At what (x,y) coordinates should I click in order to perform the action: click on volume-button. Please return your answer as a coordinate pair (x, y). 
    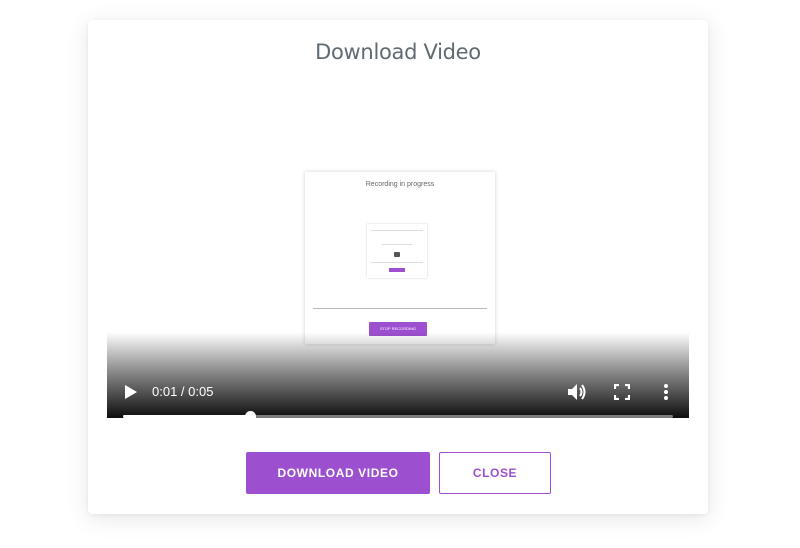
    Looking at the image, I should click on (577, 392).